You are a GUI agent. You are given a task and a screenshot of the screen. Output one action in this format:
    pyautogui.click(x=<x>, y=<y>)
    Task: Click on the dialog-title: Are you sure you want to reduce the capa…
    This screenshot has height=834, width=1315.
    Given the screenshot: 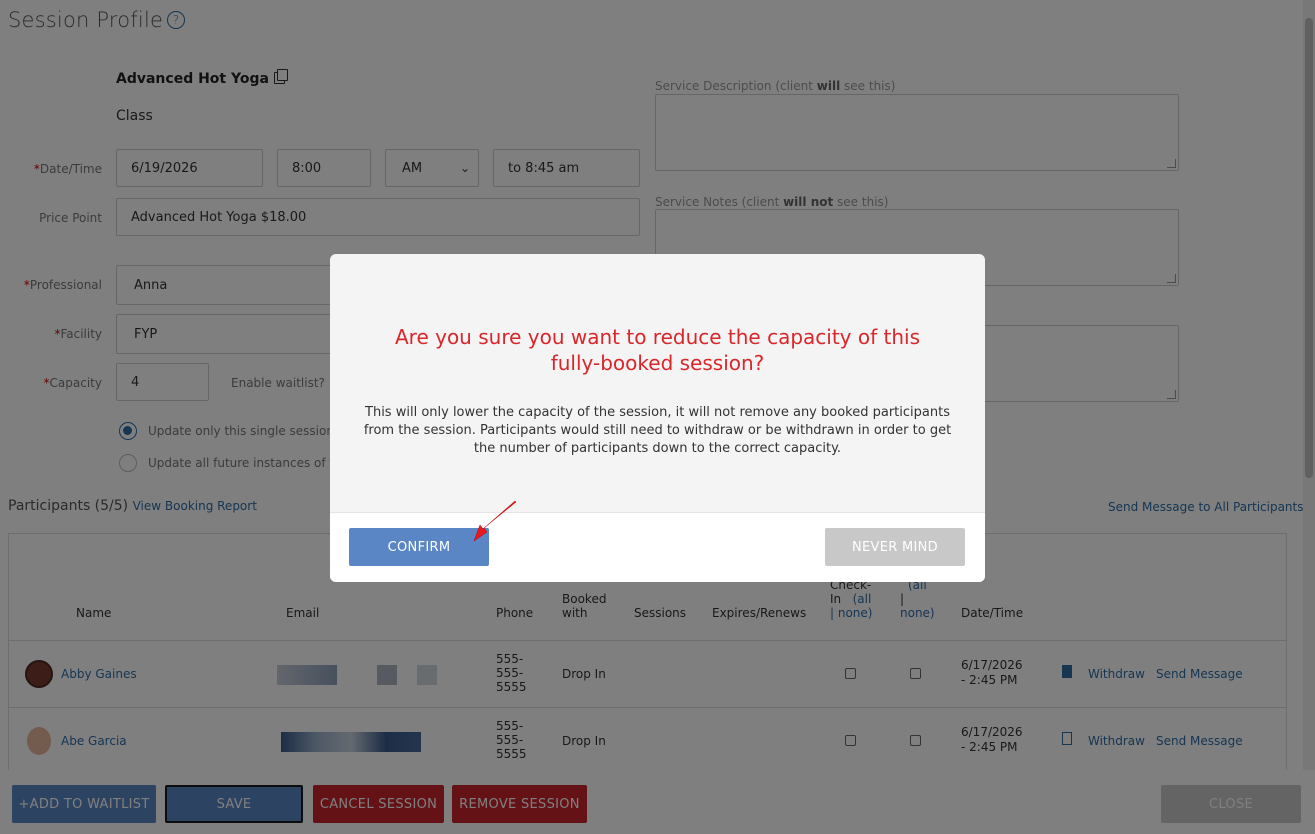 What is the action you would take?
    pyautogui.click(x=657, y=350)
    